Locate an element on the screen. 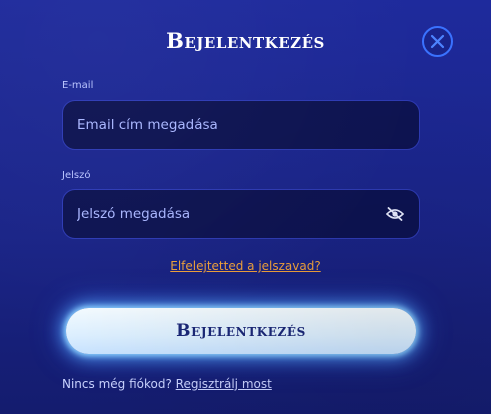 The width and height of the screenshot is (491, 414). forgot-password-row: Elfelejtetted a jelszavad? is located at coordinates (245, 266).